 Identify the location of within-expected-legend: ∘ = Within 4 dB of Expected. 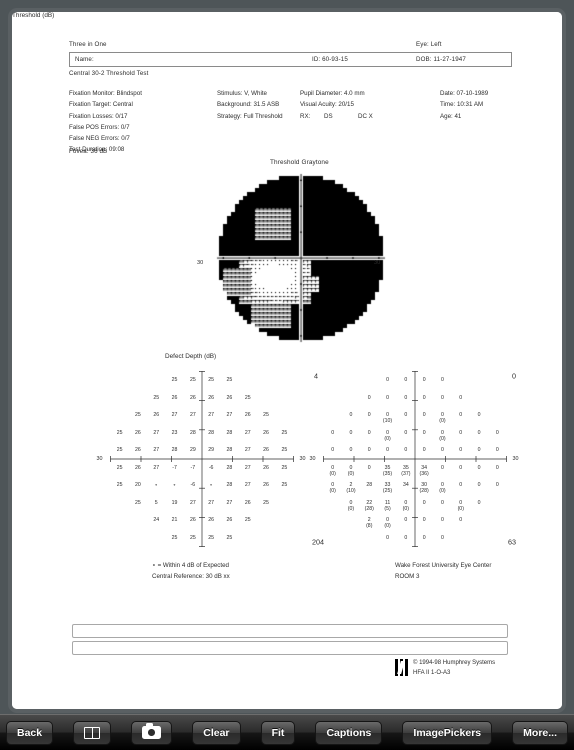
(190, 565).